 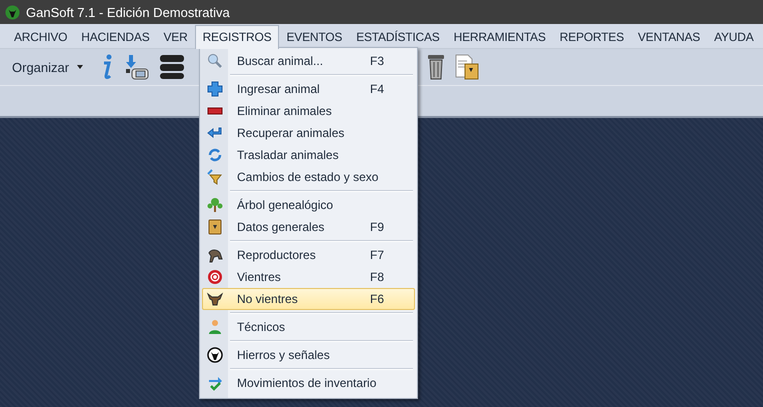 What do you see at coordinates (175, 37) in the screenshot?
I see `menu-item: VER` at bounding box center [175, 37].